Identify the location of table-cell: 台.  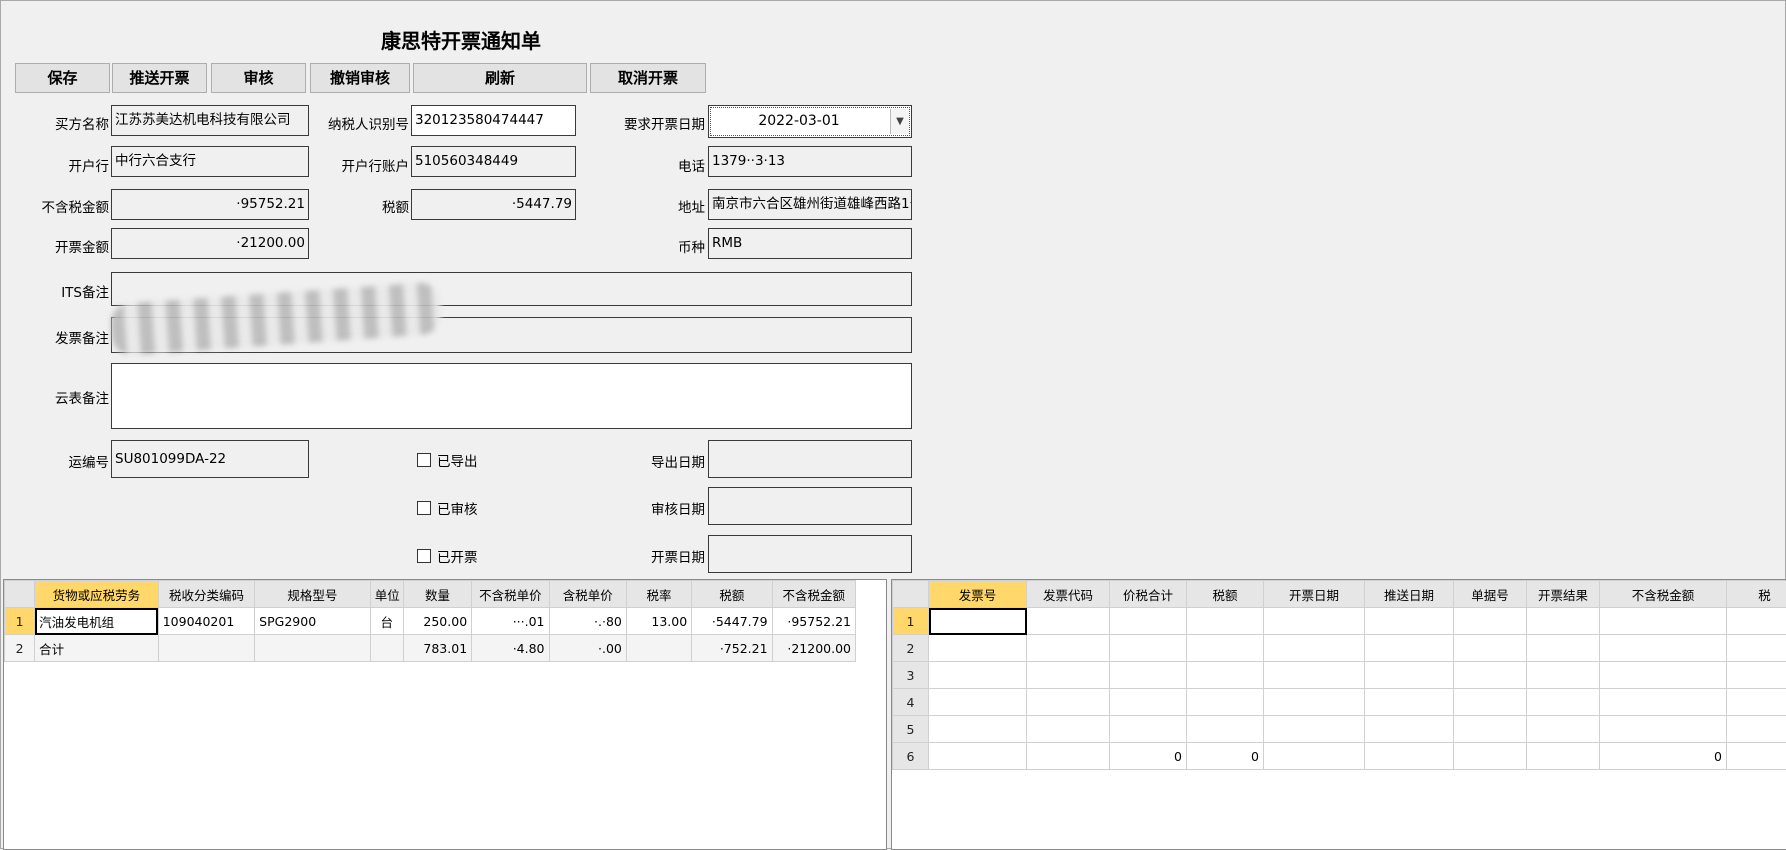
(386, 621).